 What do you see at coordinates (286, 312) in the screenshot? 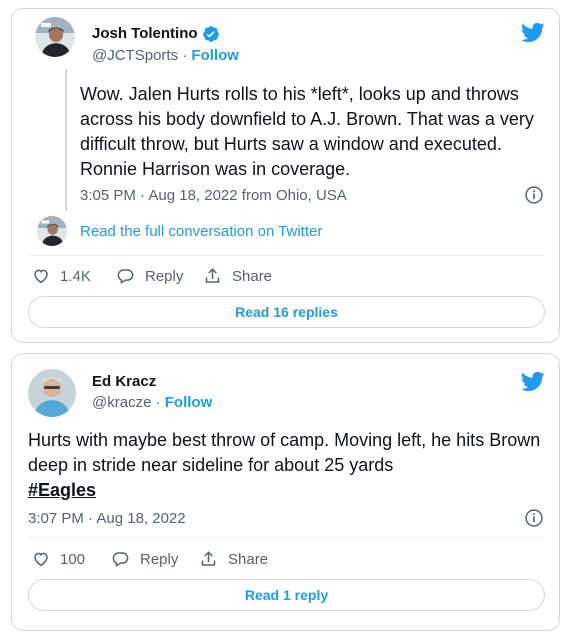
I see `read-replies-button: Read 16 replies` at bounding box center [286, 312].